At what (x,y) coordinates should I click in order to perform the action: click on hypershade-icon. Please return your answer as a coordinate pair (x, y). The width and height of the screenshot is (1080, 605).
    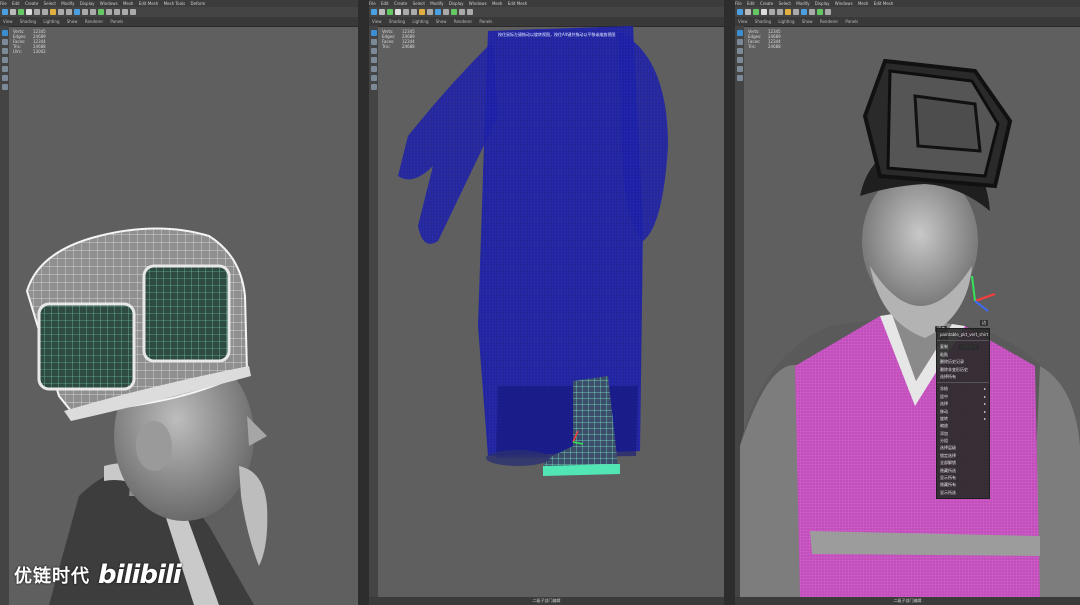
    Looking at the image, I should click on (101, 12).